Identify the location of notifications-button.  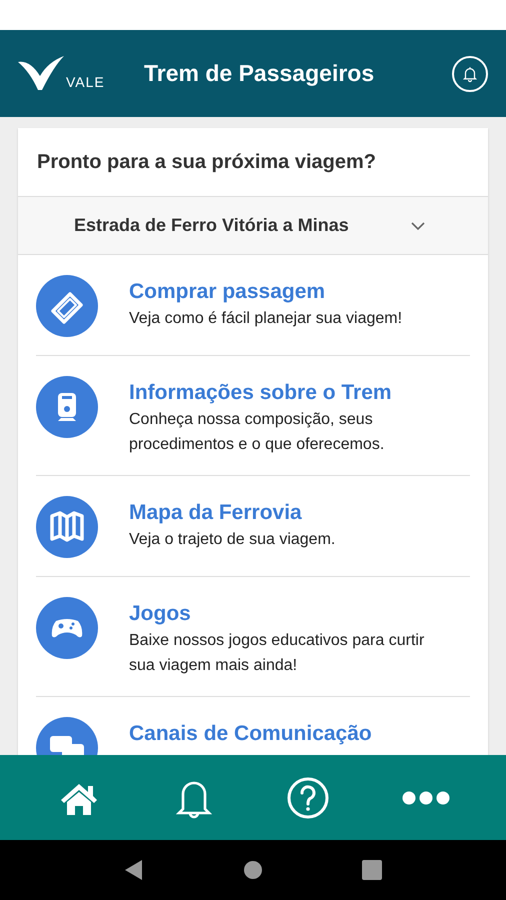
(470, 74).